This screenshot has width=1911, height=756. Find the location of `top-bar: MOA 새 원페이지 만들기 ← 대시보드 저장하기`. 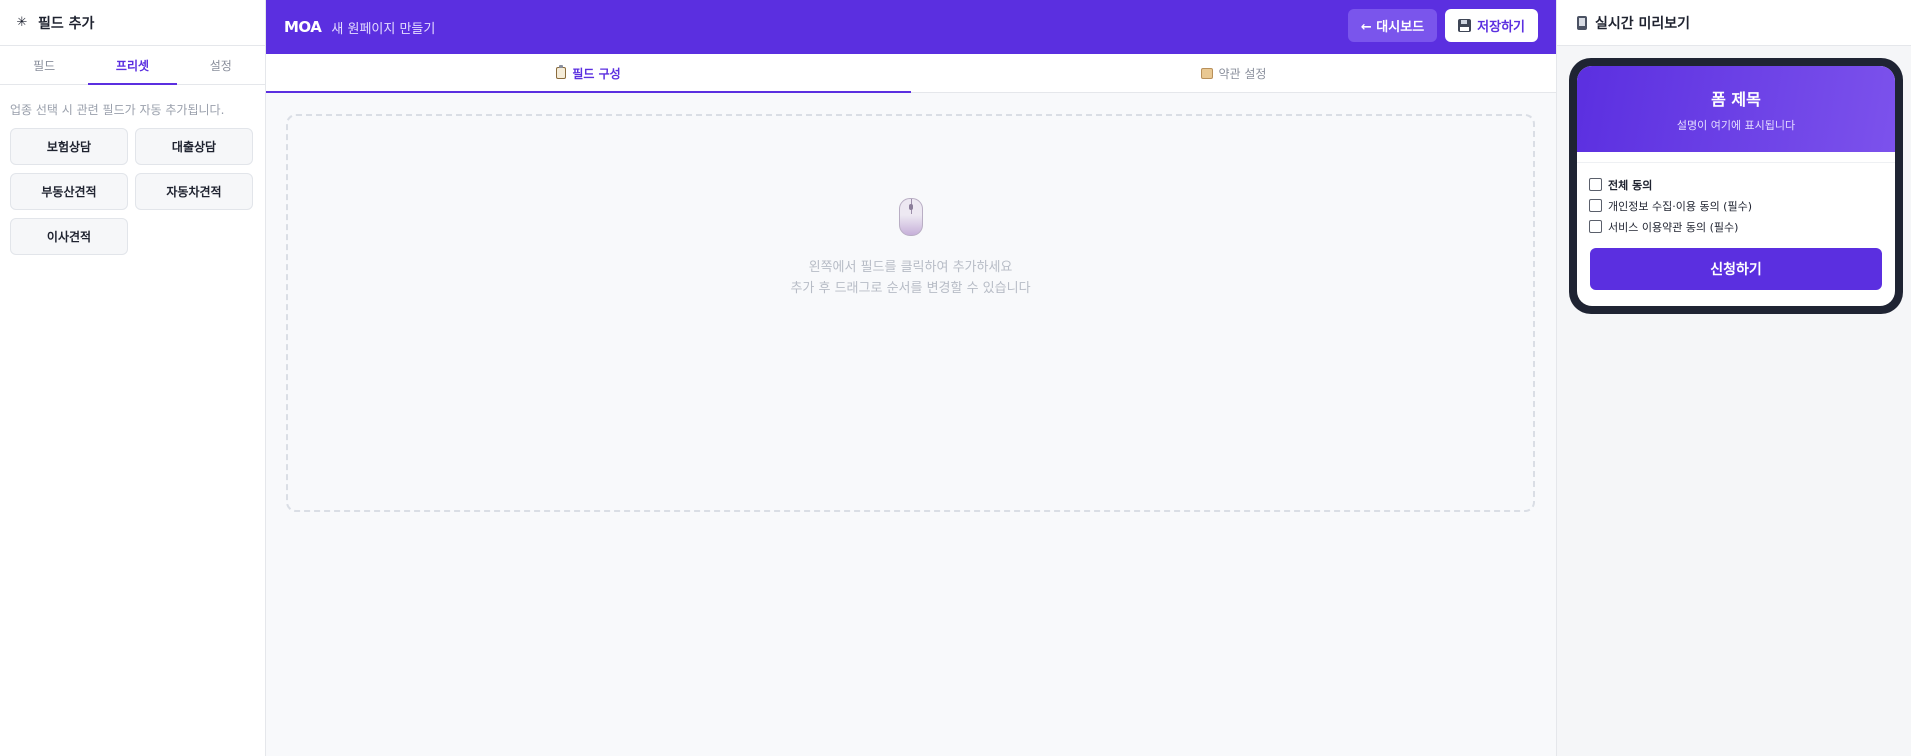

top-bar: MOA 새 원페이지 만들기 ← 대시보드 저장하기 is located at coordinates (911, 27).